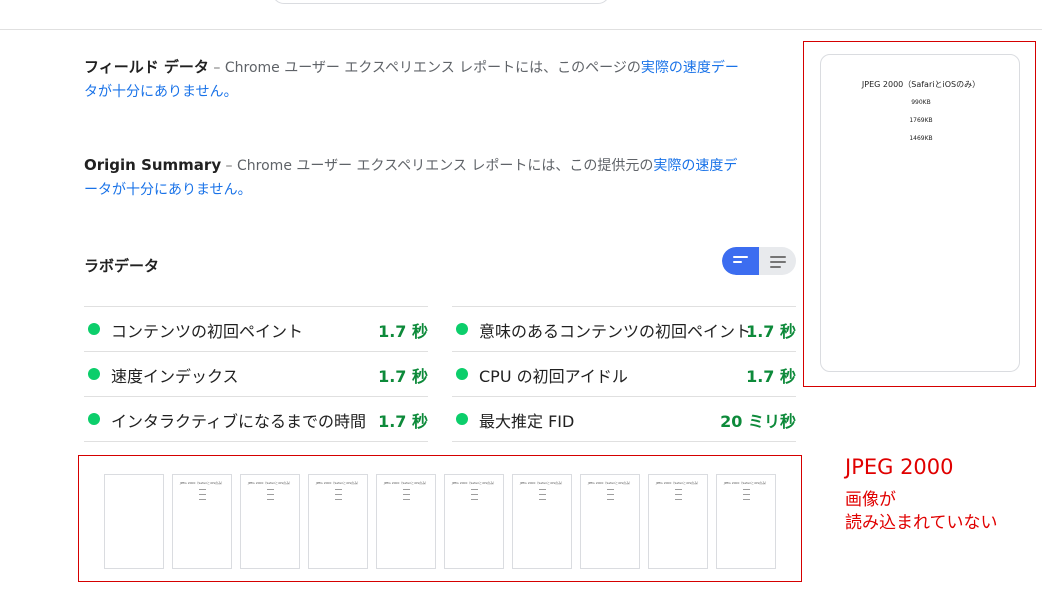 This screenshot has height=593, width=1042. What do you see at coordinates (778, 263) in the screenshot?
I see `list-lines-icon` at bounding box center [778, 263].